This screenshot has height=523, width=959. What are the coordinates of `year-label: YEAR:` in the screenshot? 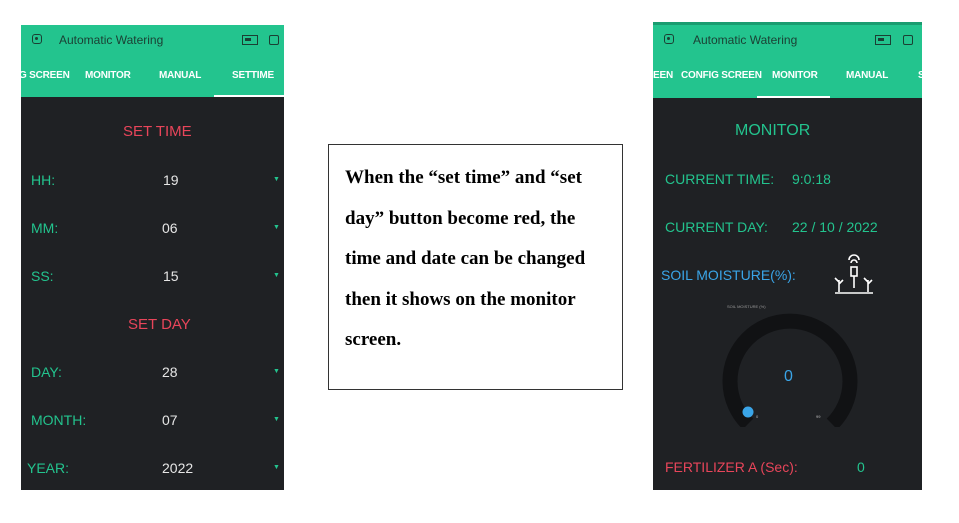 It's located at (48, 468).